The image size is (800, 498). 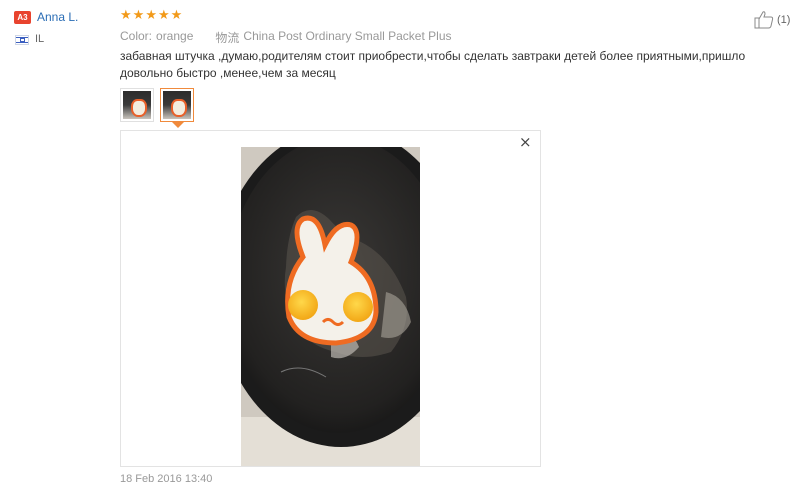 What do you see at coordinates (136, 36) in the screenshot?
I see `color-label: Color:` at bounding box center [136, 36].